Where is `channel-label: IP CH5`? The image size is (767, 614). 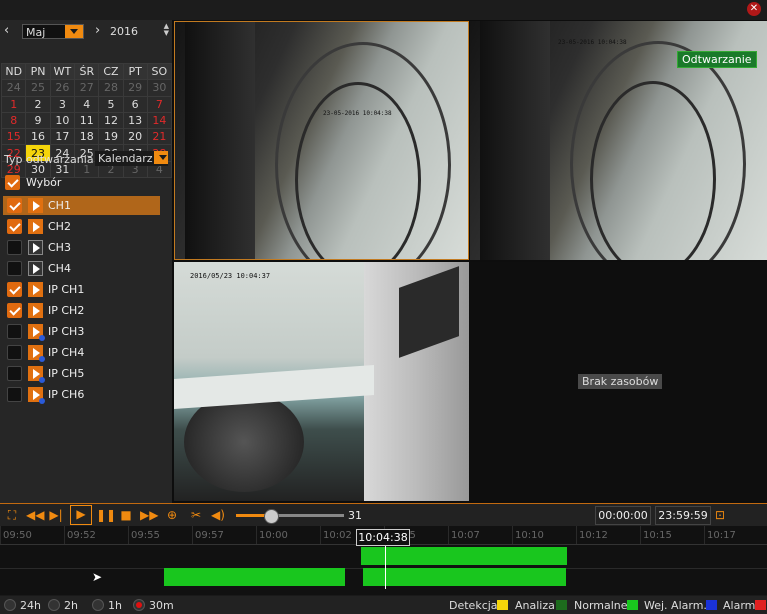 channel-label: IP CH5 is located at coordinates (66, 373).